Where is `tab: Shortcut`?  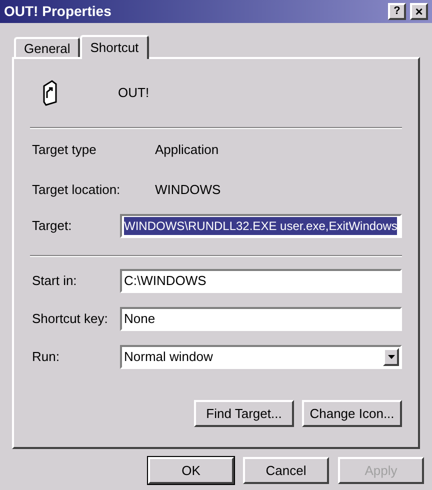
tab: Shortcut is located at coordinates (114, 47).